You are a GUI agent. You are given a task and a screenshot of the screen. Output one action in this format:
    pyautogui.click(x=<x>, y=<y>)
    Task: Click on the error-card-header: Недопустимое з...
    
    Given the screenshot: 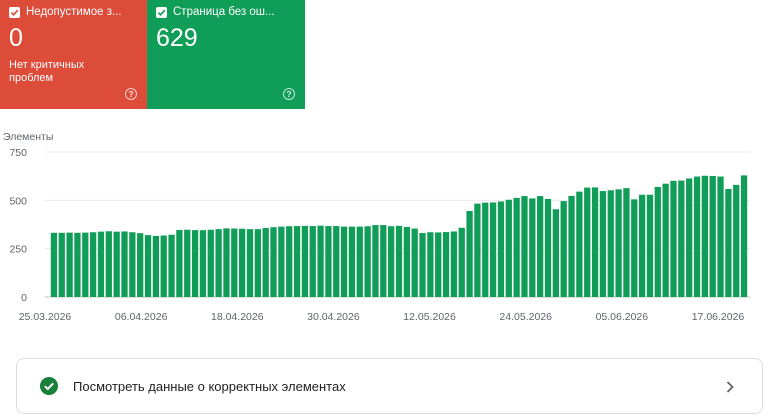 What is the action you would take?
    pyautogui.click(x=73, y=12)
    